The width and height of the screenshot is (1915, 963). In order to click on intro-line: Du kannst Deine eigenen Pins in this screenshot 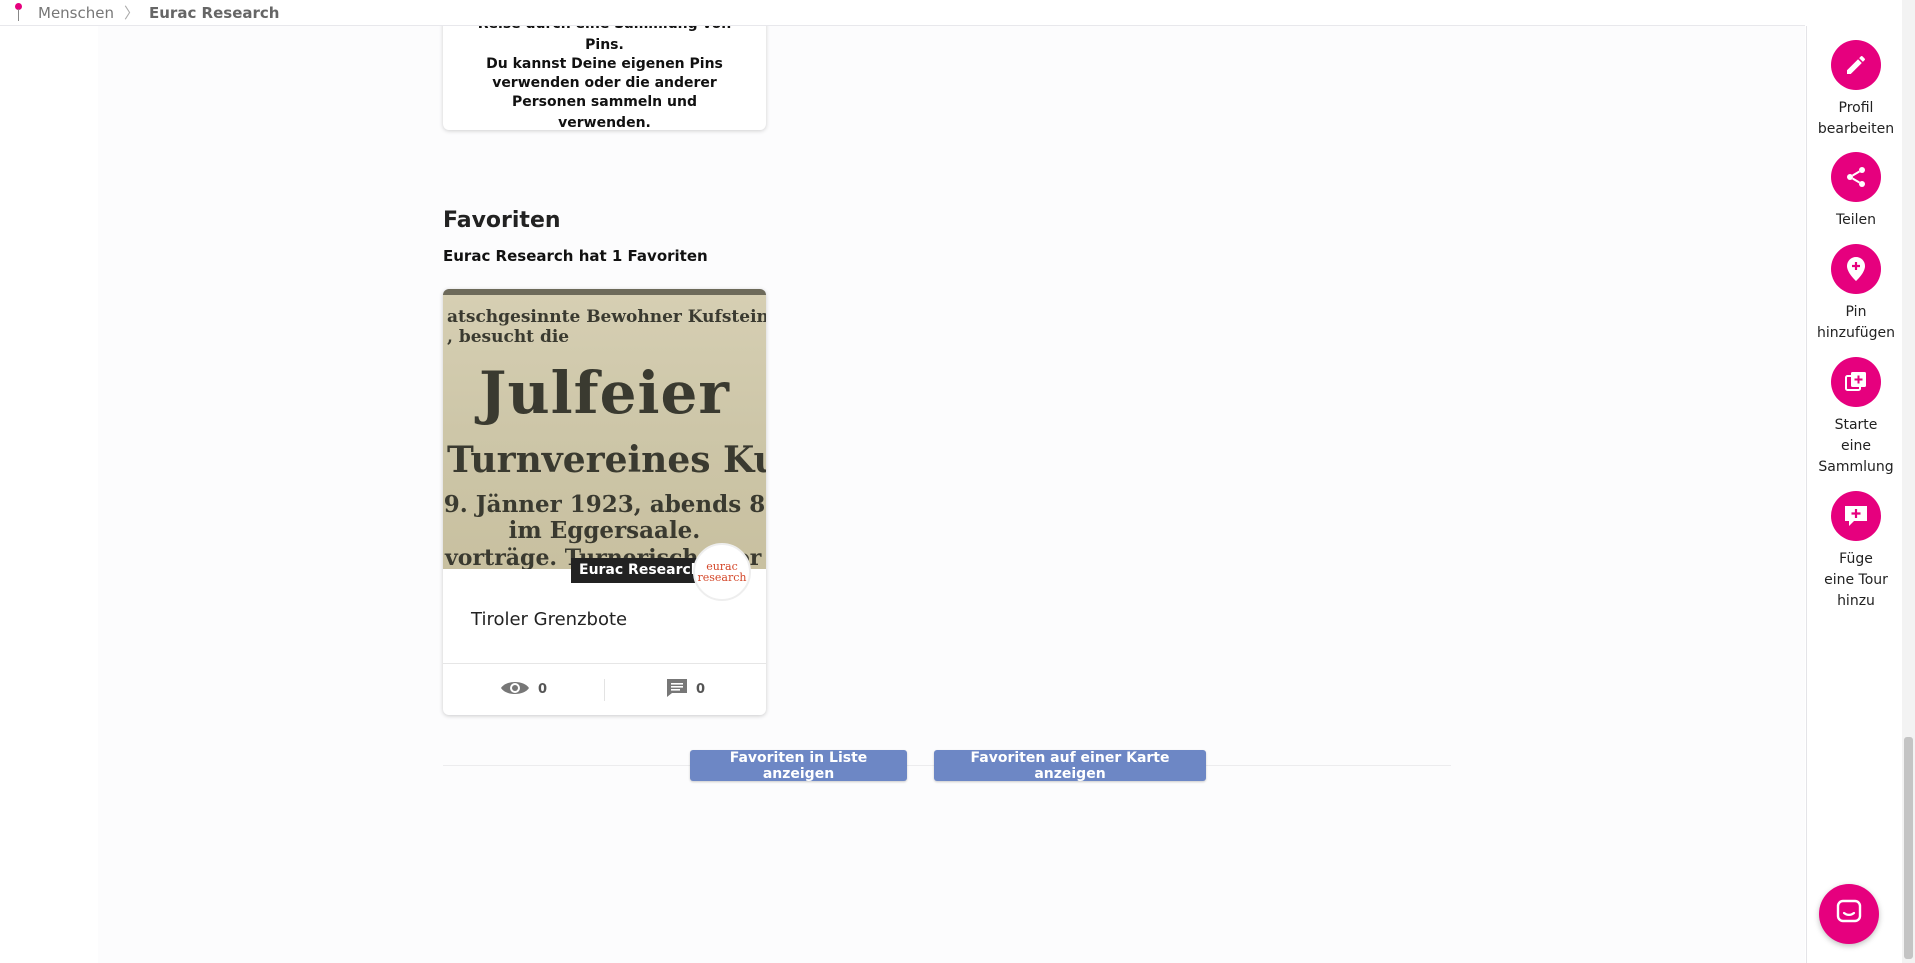, I will do `click(604, 64)`.